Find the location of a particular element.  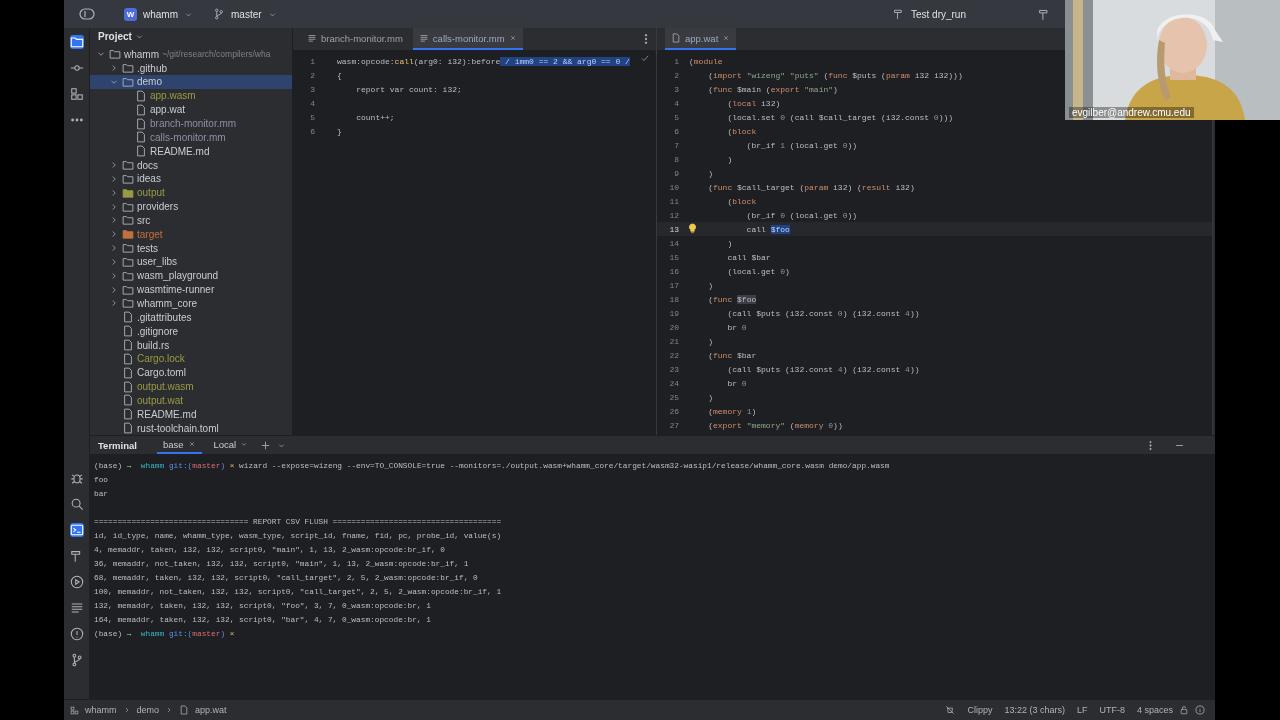

tree-item: app.wat is located at coordinates (191, 109).